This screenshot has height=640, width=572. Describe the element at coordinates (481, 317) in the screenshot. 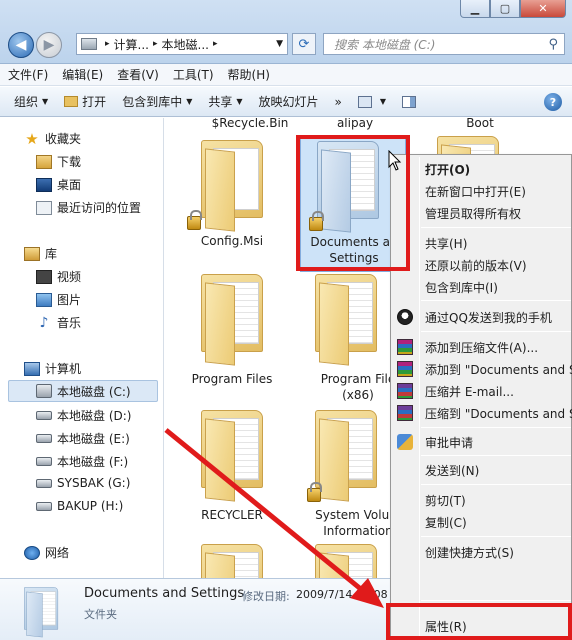

I see `menu-item-qq-send: 通过QQ发送到我的手机` at that location.